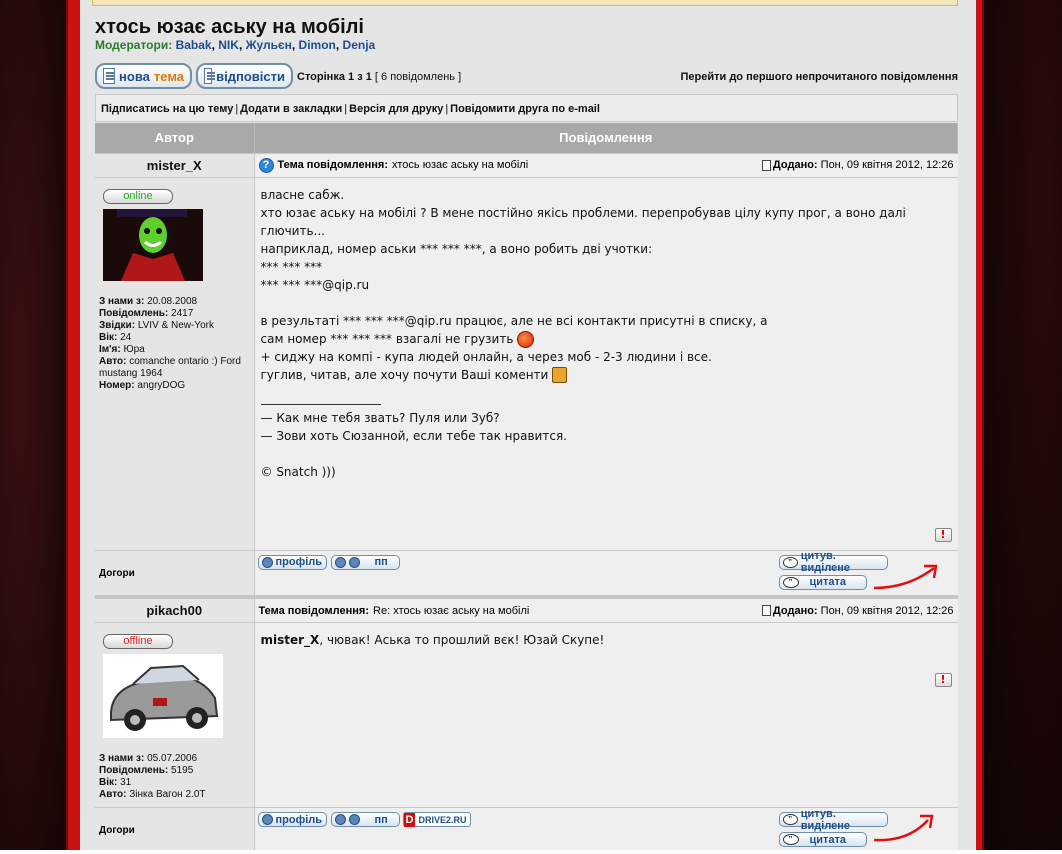  What do you see at coordinates (174, 610) in the screenshot?
I see `post-author: pikach00` at bounding box center [174, 610].